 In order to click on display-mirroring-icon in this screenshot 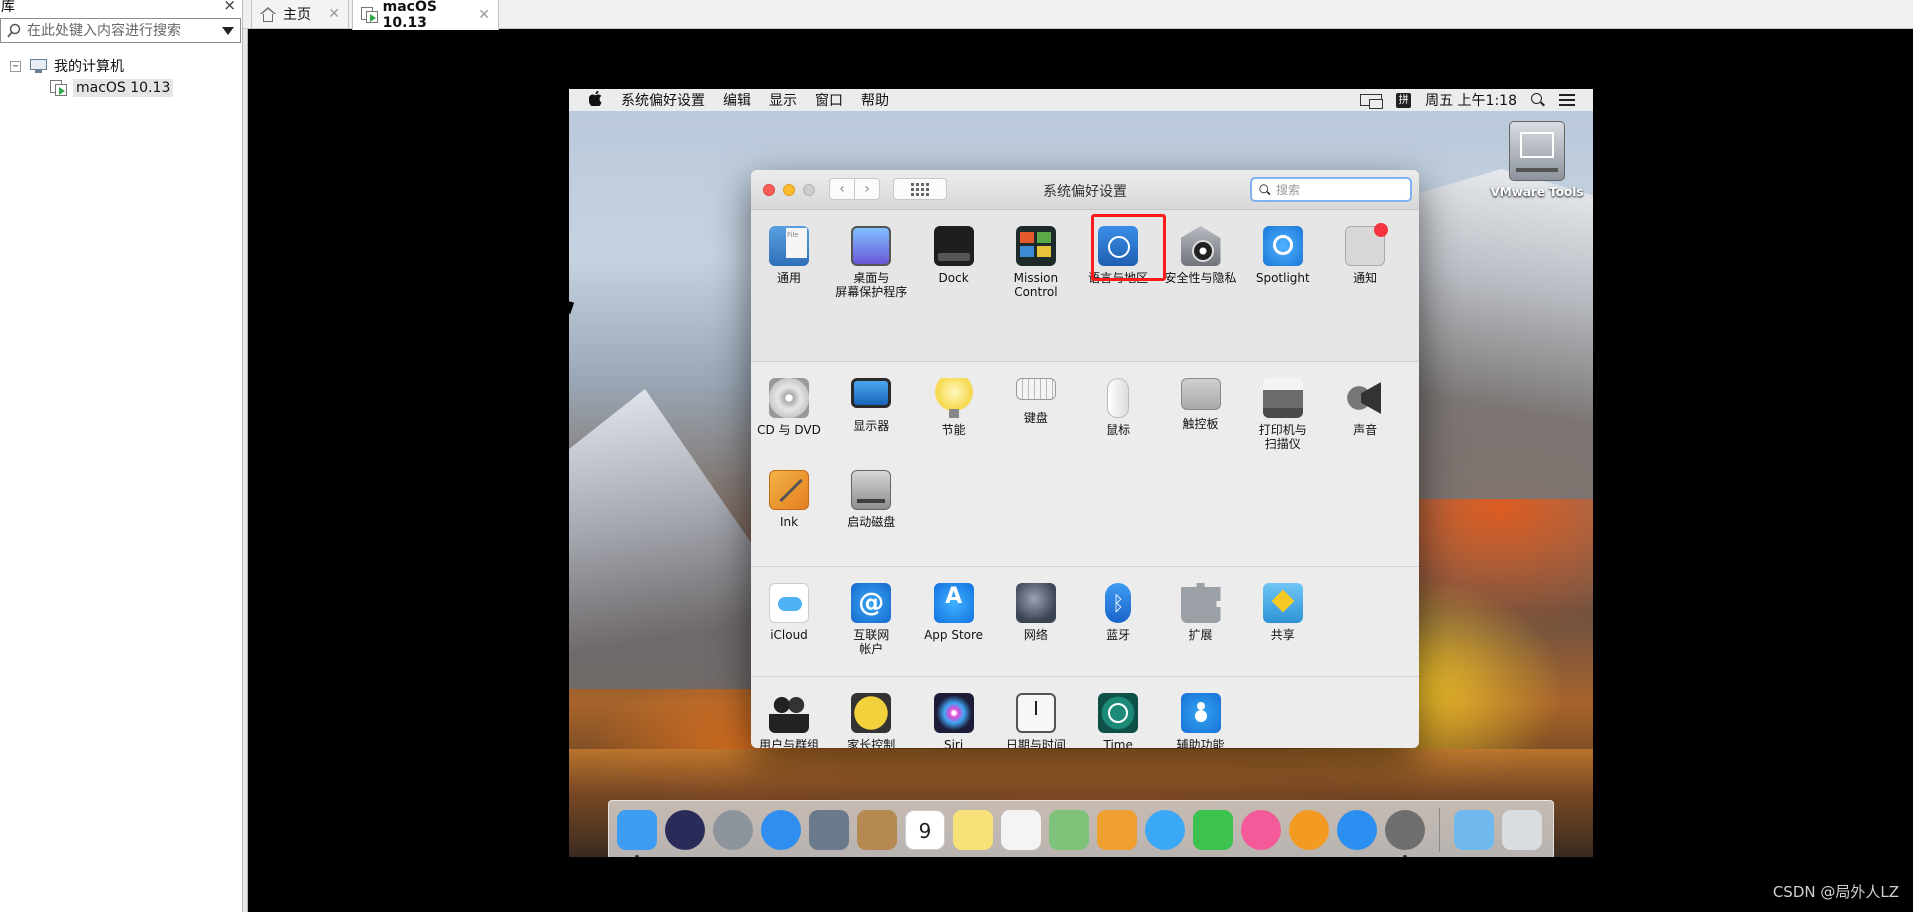, I will do `click(1372, 101)`.